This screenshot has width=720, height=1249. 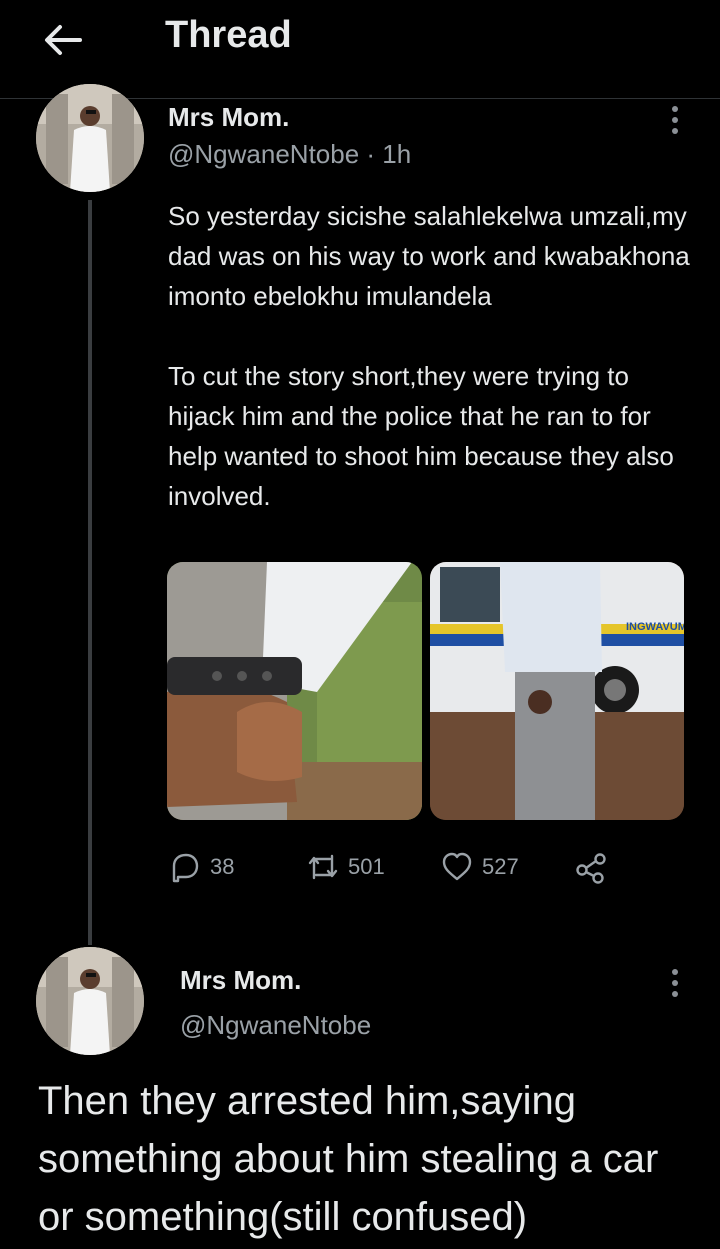 I want to click on tweet-image-handcuffs, so click(x=294, y=691).